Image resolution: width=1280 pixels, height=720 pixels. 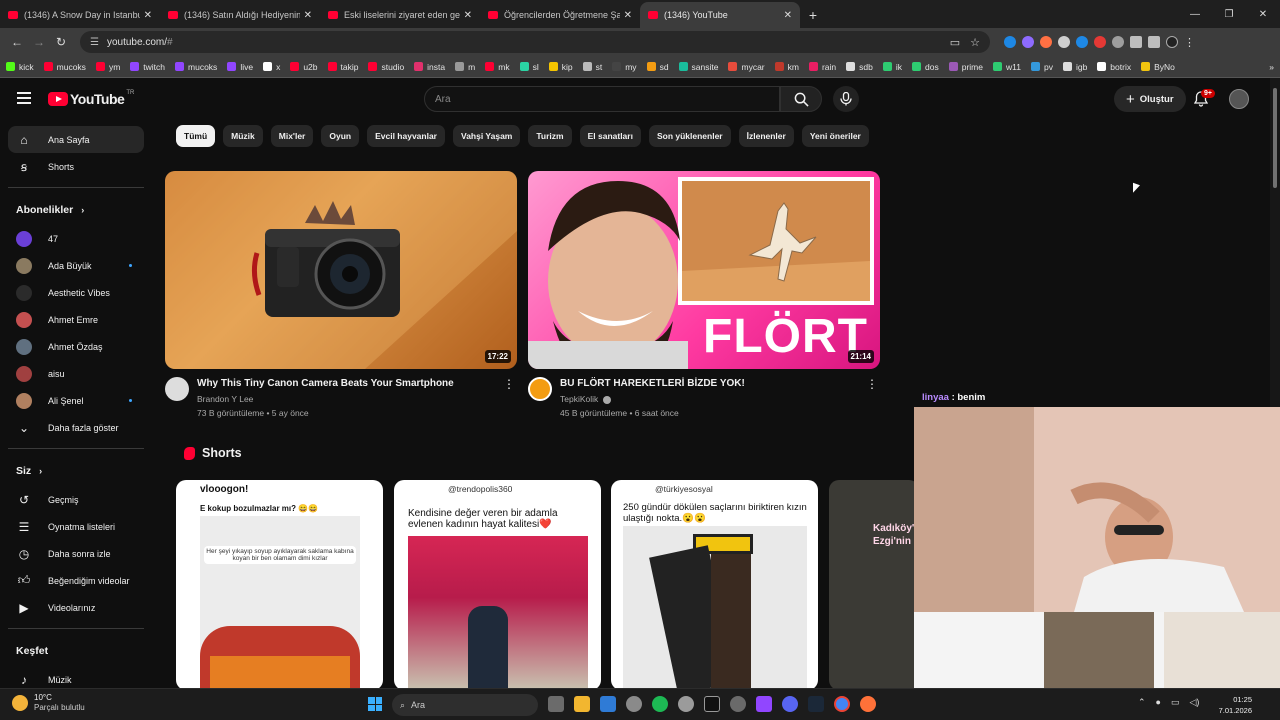 I want to click on bookmark-item: ym, so click(x=107, y=67).